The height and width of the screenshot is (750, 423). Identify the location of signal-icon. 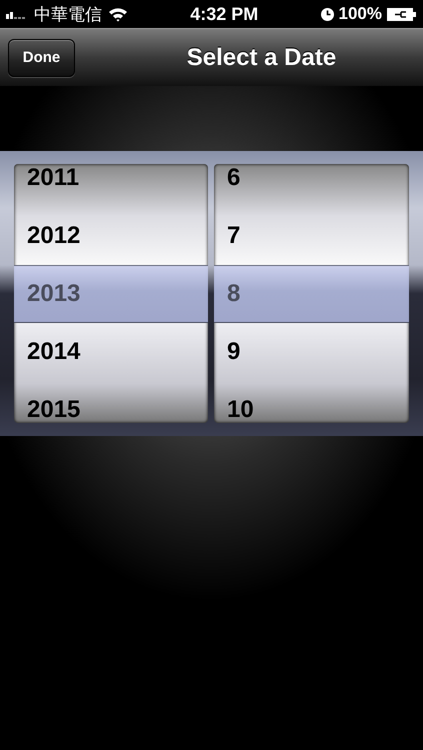
(17, 14).